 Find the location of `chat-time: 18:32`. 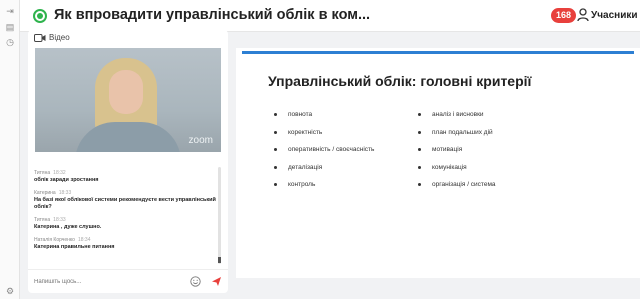

chat-time: 18:32 is located at coordinates (59, 173).